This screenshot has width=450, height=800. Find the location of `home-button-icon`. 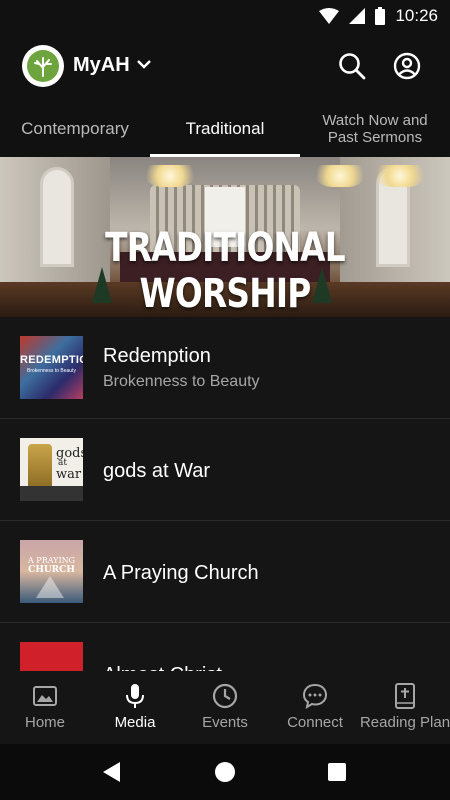

home-button-icon is located at coordinates (225, 772).